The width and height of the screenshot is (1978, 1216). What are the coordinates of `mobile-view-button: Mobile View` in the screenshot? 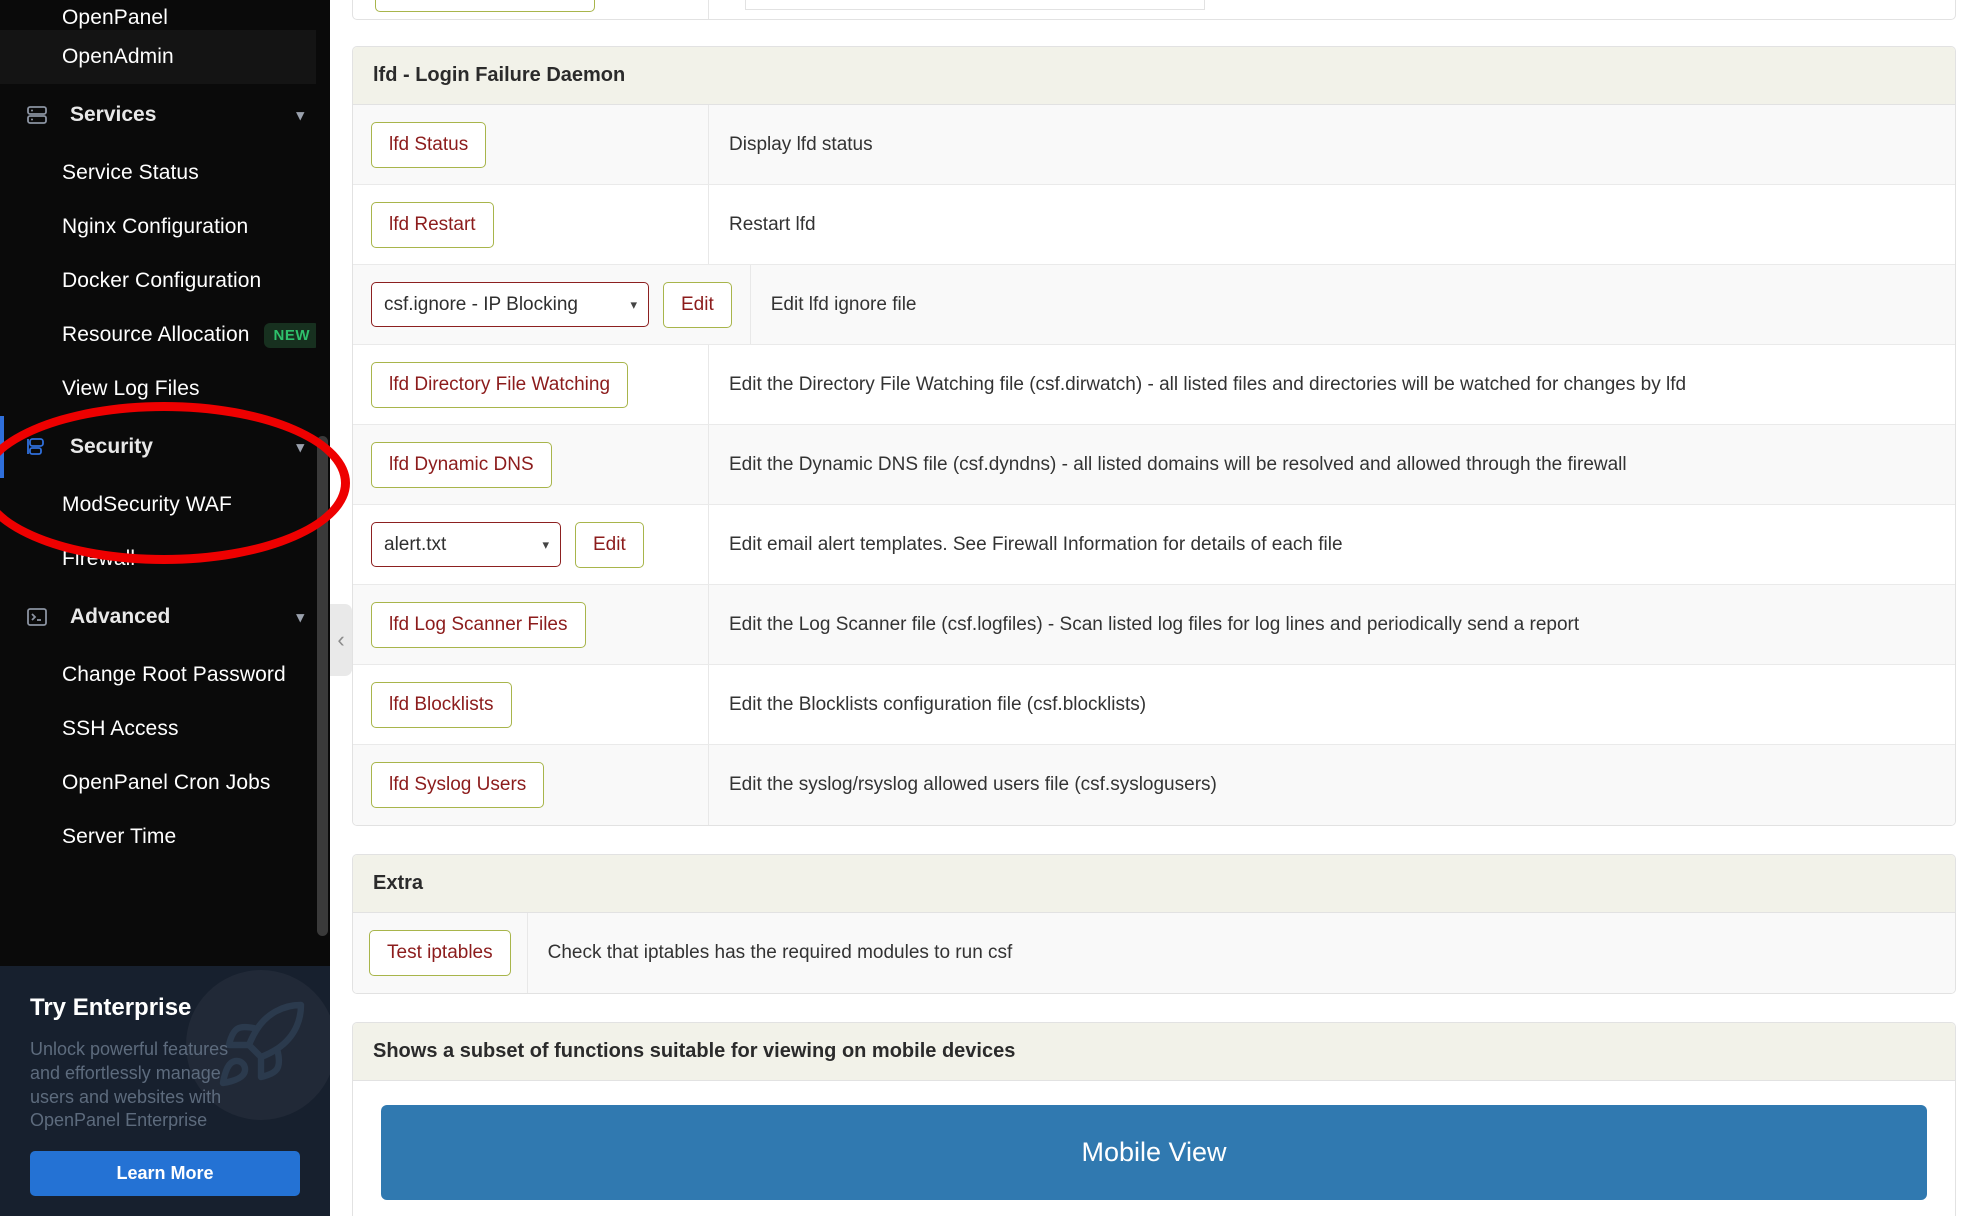 It's located at (1154, 1152).